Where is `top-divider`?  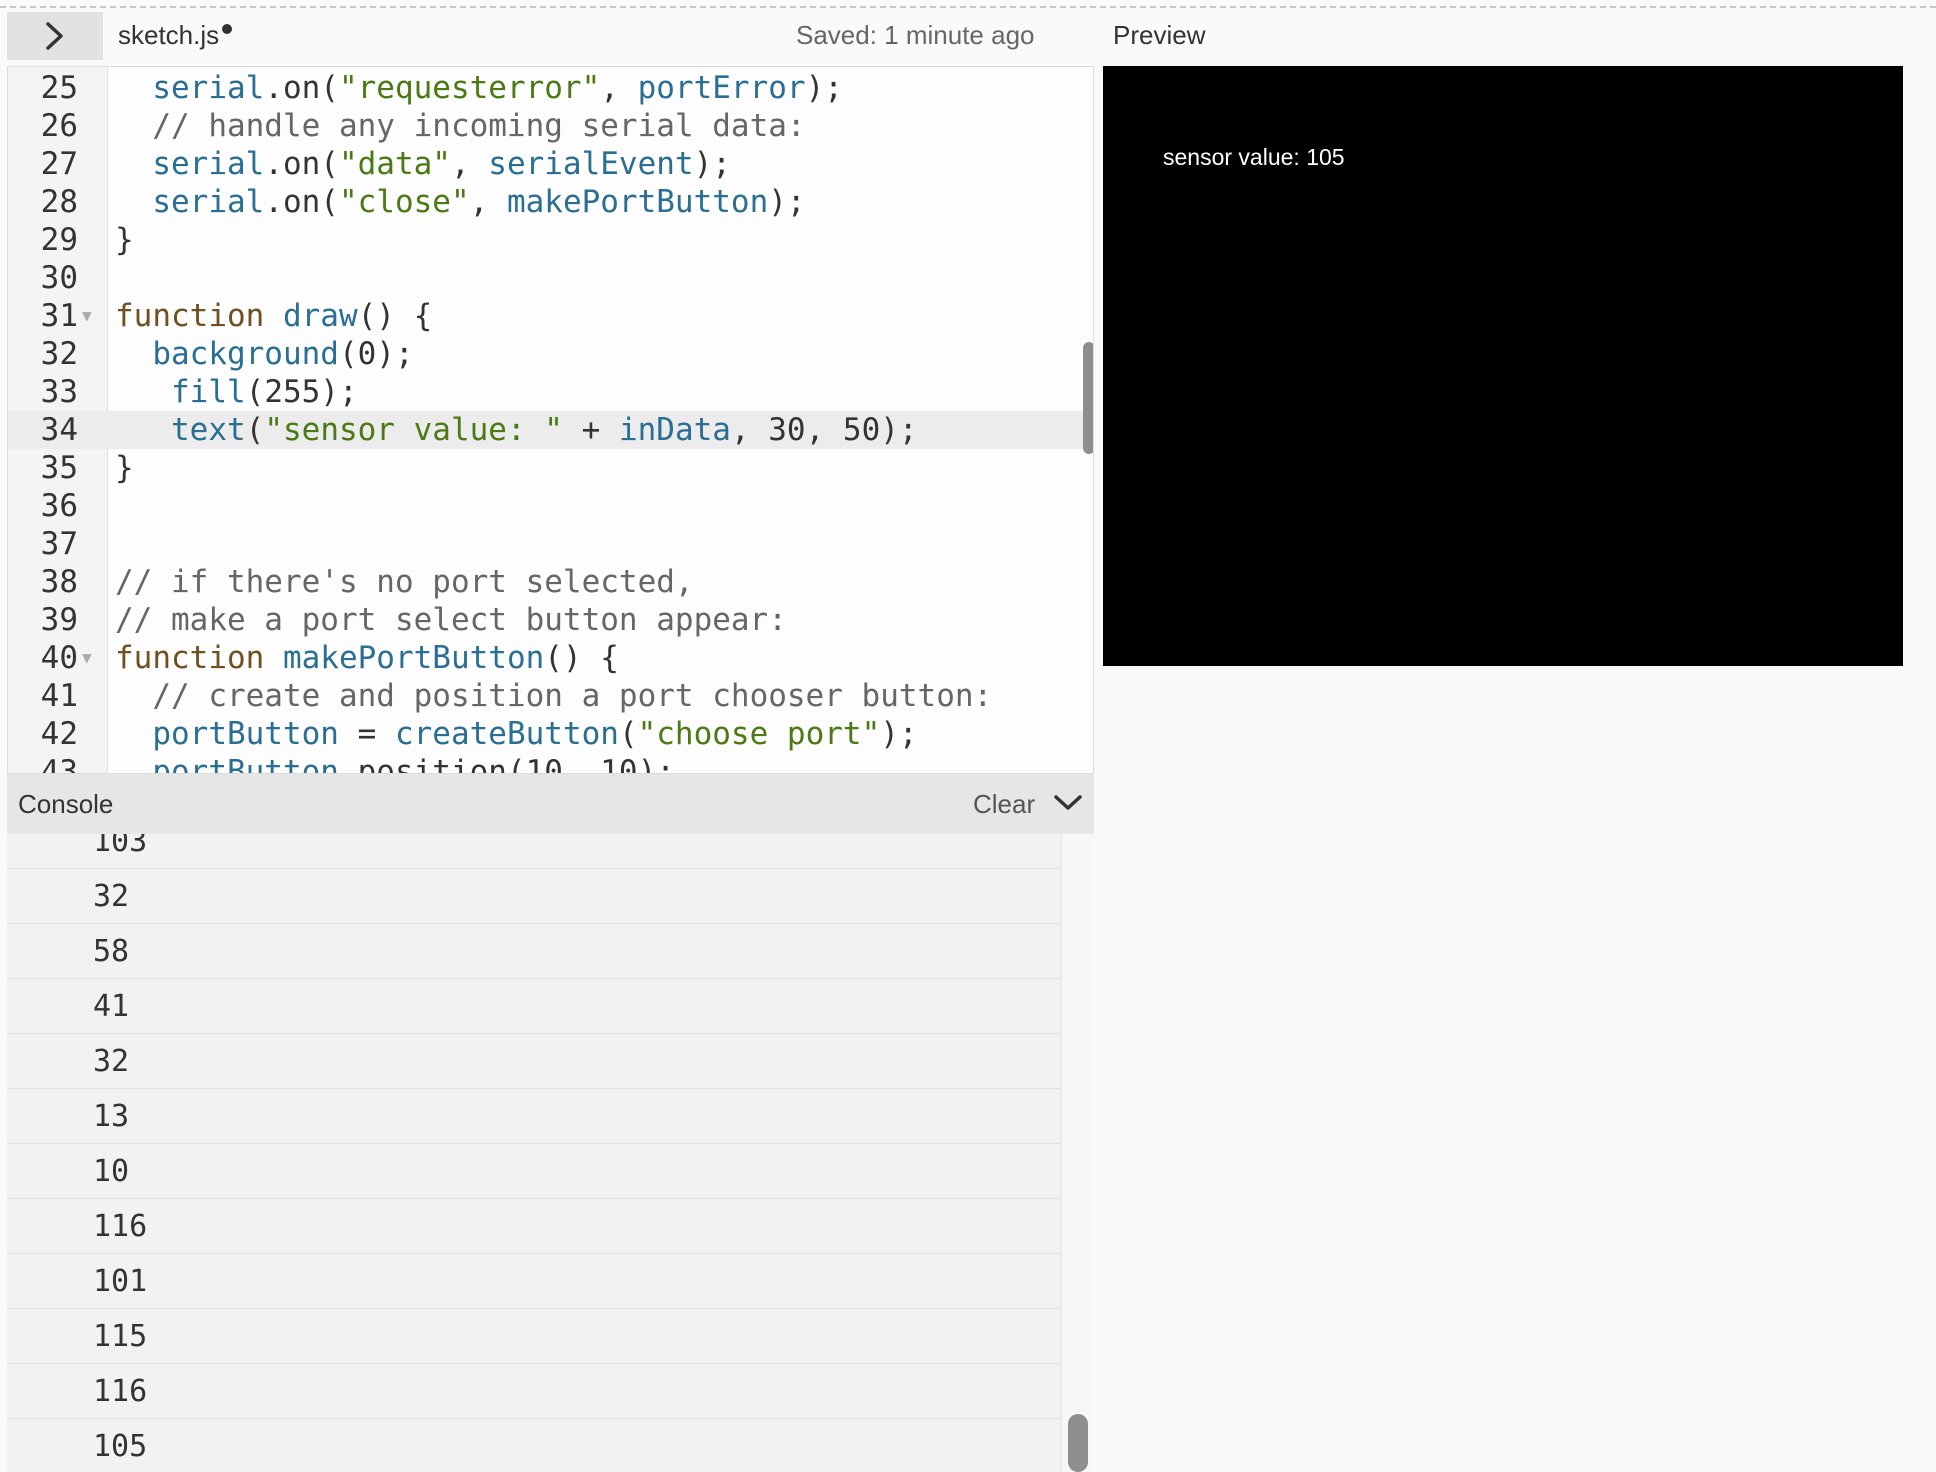
top-divider is located at coordinates (968, 7).